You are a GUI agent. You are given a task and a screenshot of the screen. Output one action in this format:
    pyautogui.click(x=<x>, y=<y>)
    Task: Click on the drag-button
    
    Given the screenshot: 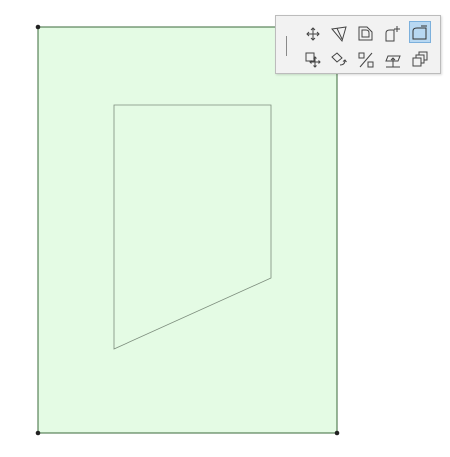 What is the action you would take?
    pyautogui.click(x=313, y=60)
    